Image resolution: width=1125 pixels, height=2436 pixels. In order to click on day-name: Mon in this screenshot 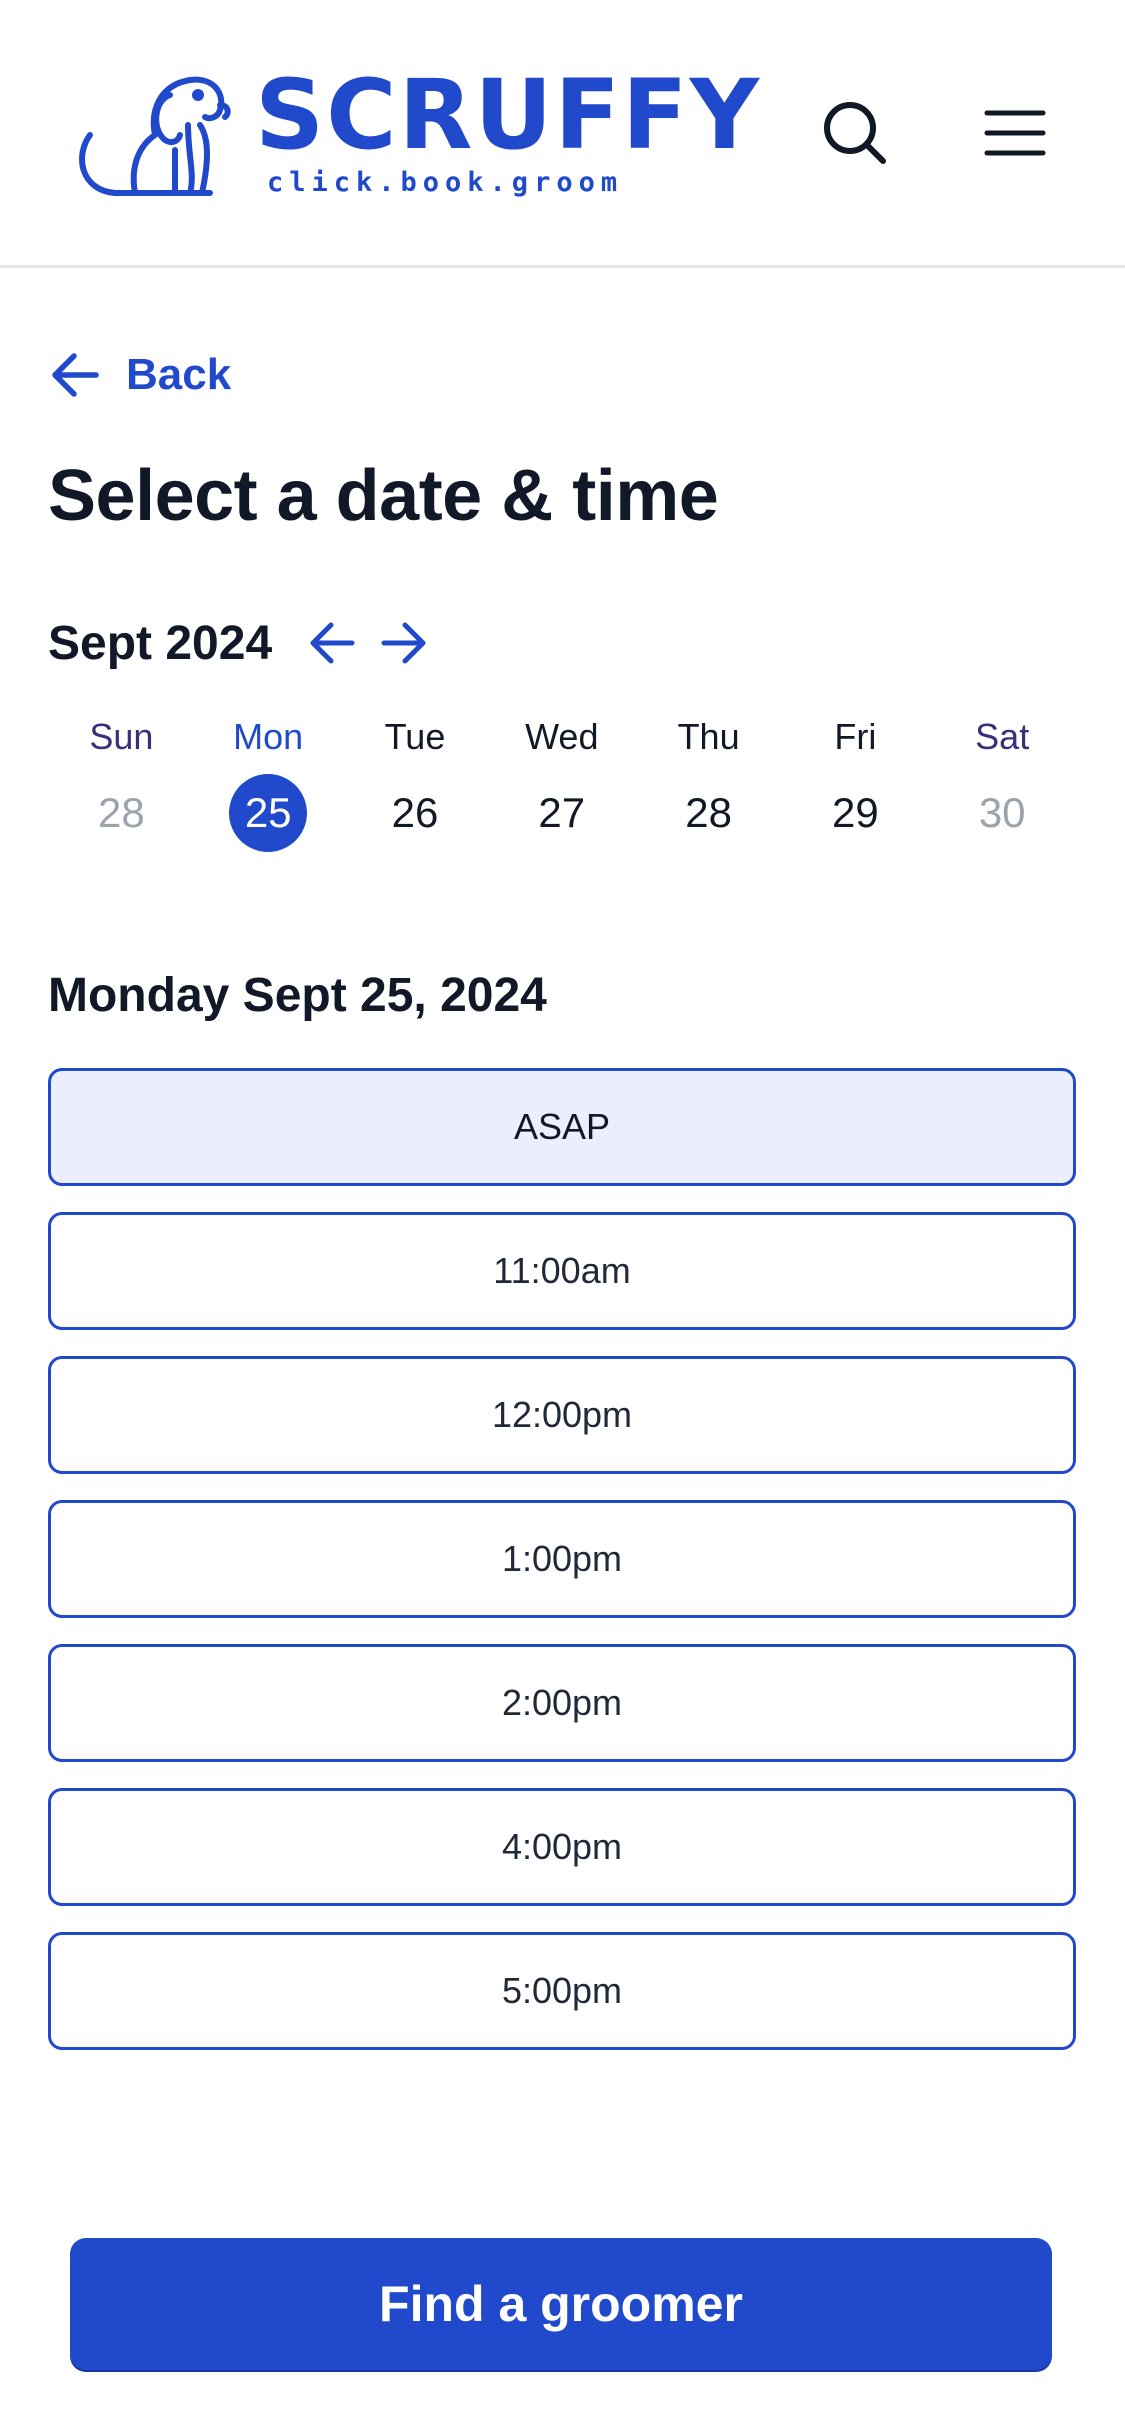, I will do `click(268, 736)`.